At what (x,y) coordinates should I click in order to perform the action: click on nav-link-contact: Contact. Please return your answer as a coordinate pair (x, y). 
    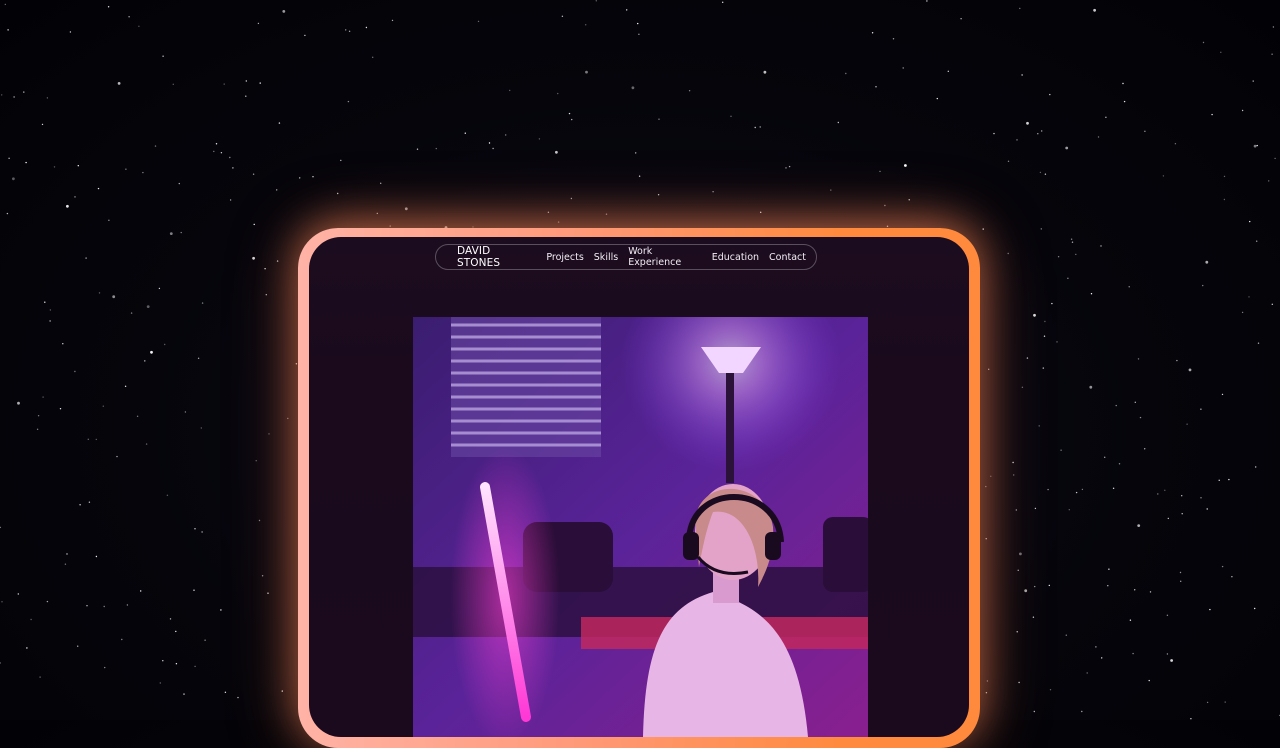
    Looking at the image, I should click on (787, 257).